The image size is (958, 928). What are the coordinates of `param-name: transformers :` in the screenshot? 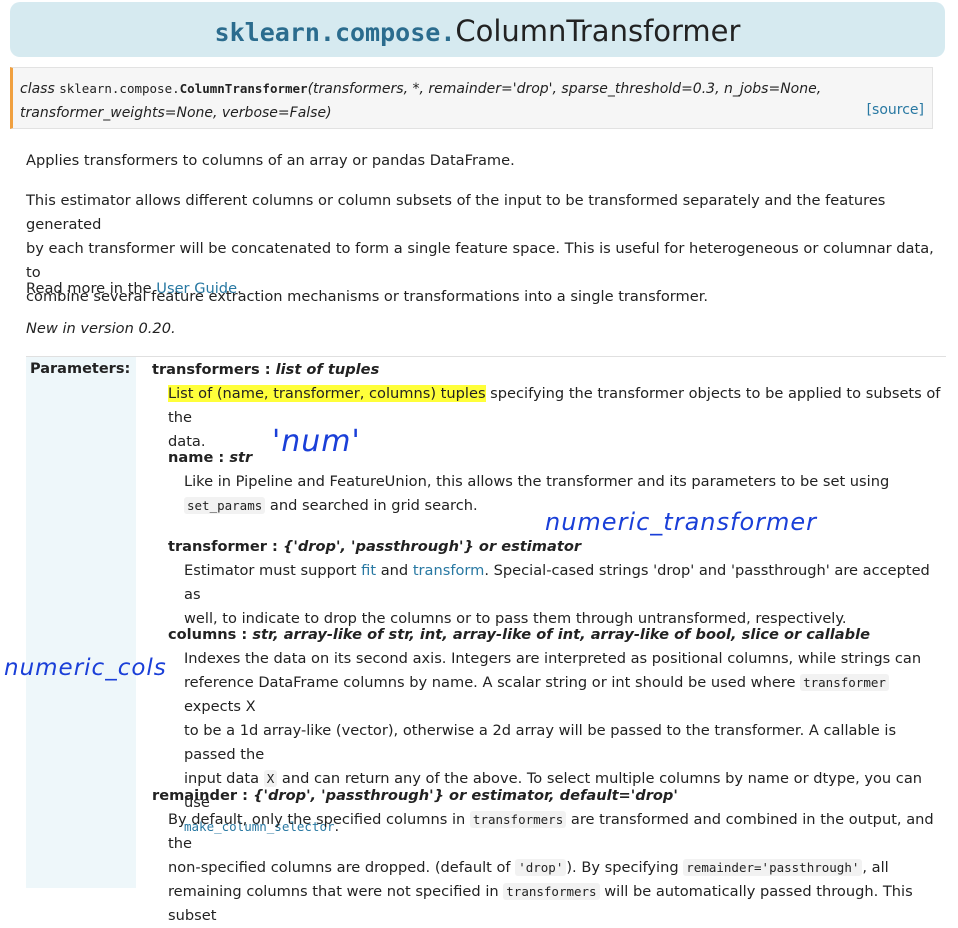 It's located at (214, 369).